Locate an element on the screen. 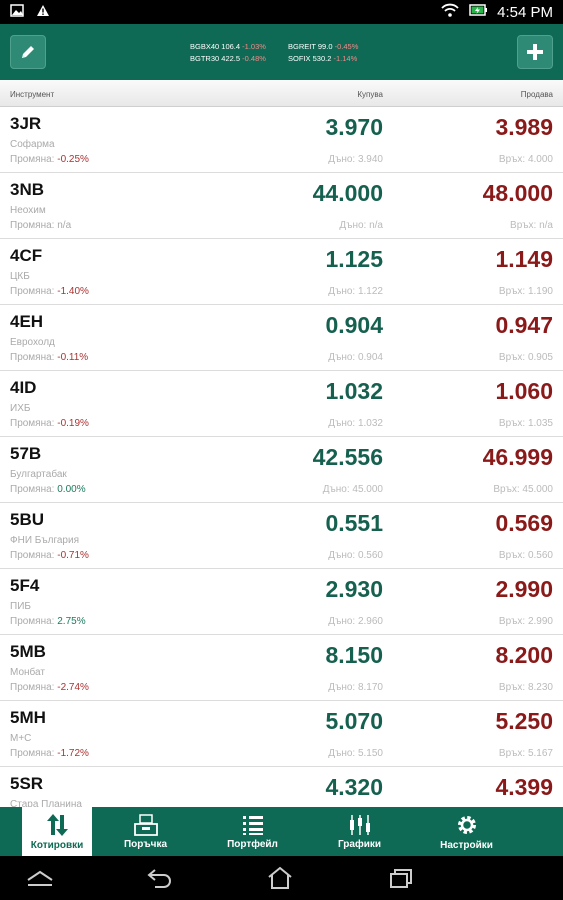 This screenshot has width=563, height=900. edit-icon is located at coordinates (28, 52).